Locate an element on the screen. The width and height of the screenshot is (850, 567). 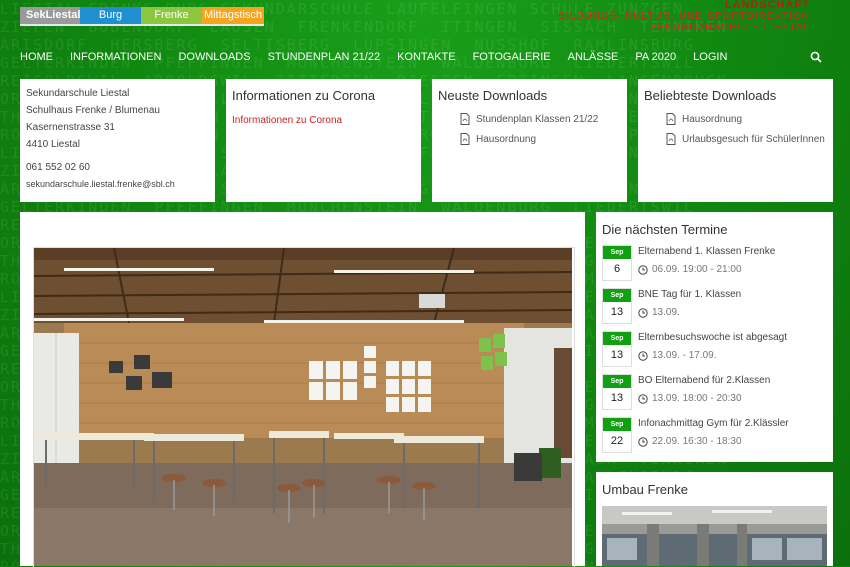
tagline-line1: LANDSCHAFT is located at coordinates (767, 5).